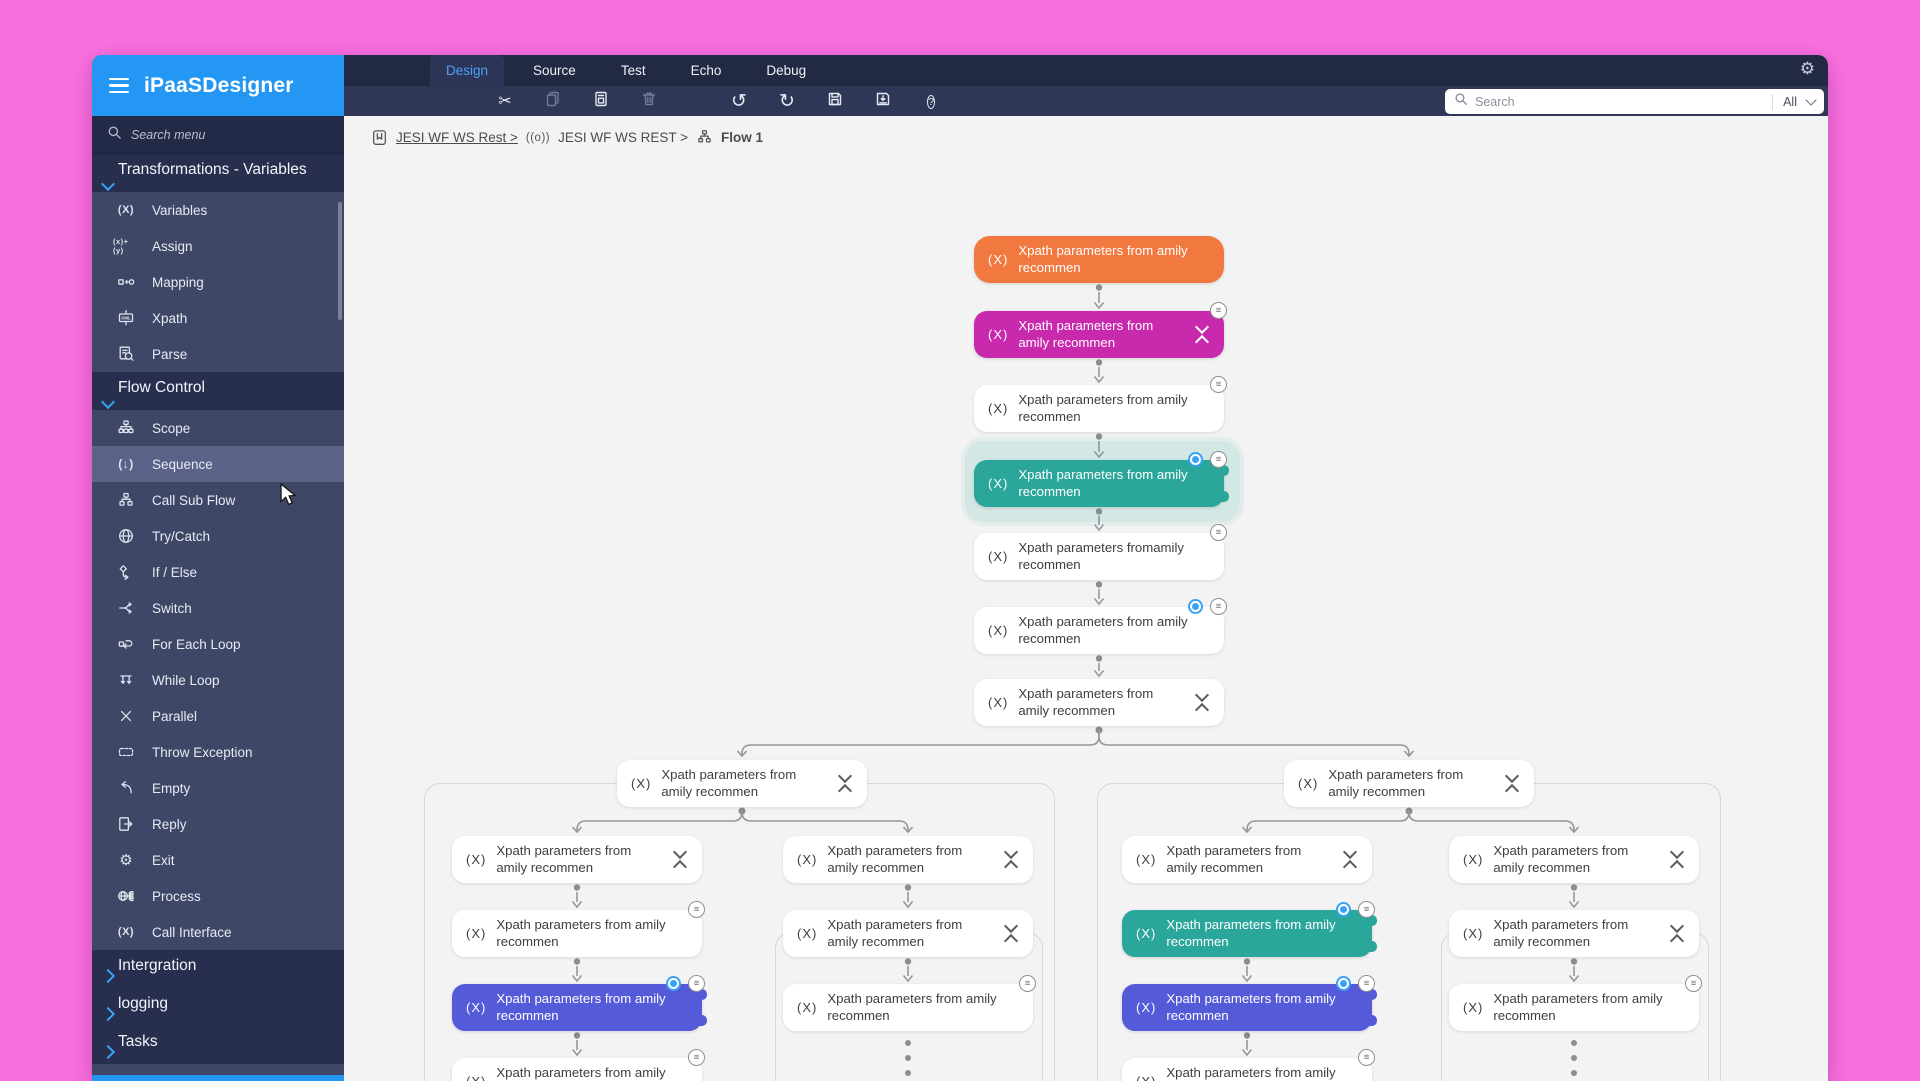  What do you see at coordinates (1807, 69) in the screenshot?
I see `settings-gear-icon: ⚙` at bounding box center [1807, 69].